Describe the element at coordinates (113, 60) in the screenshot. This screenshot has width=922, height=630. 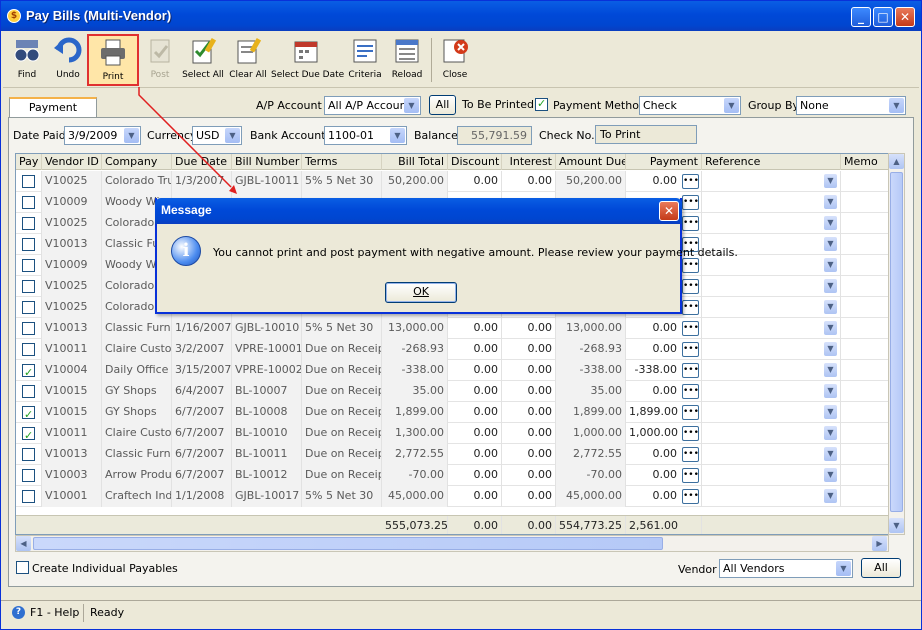
I see `print-button: Print` at that location.